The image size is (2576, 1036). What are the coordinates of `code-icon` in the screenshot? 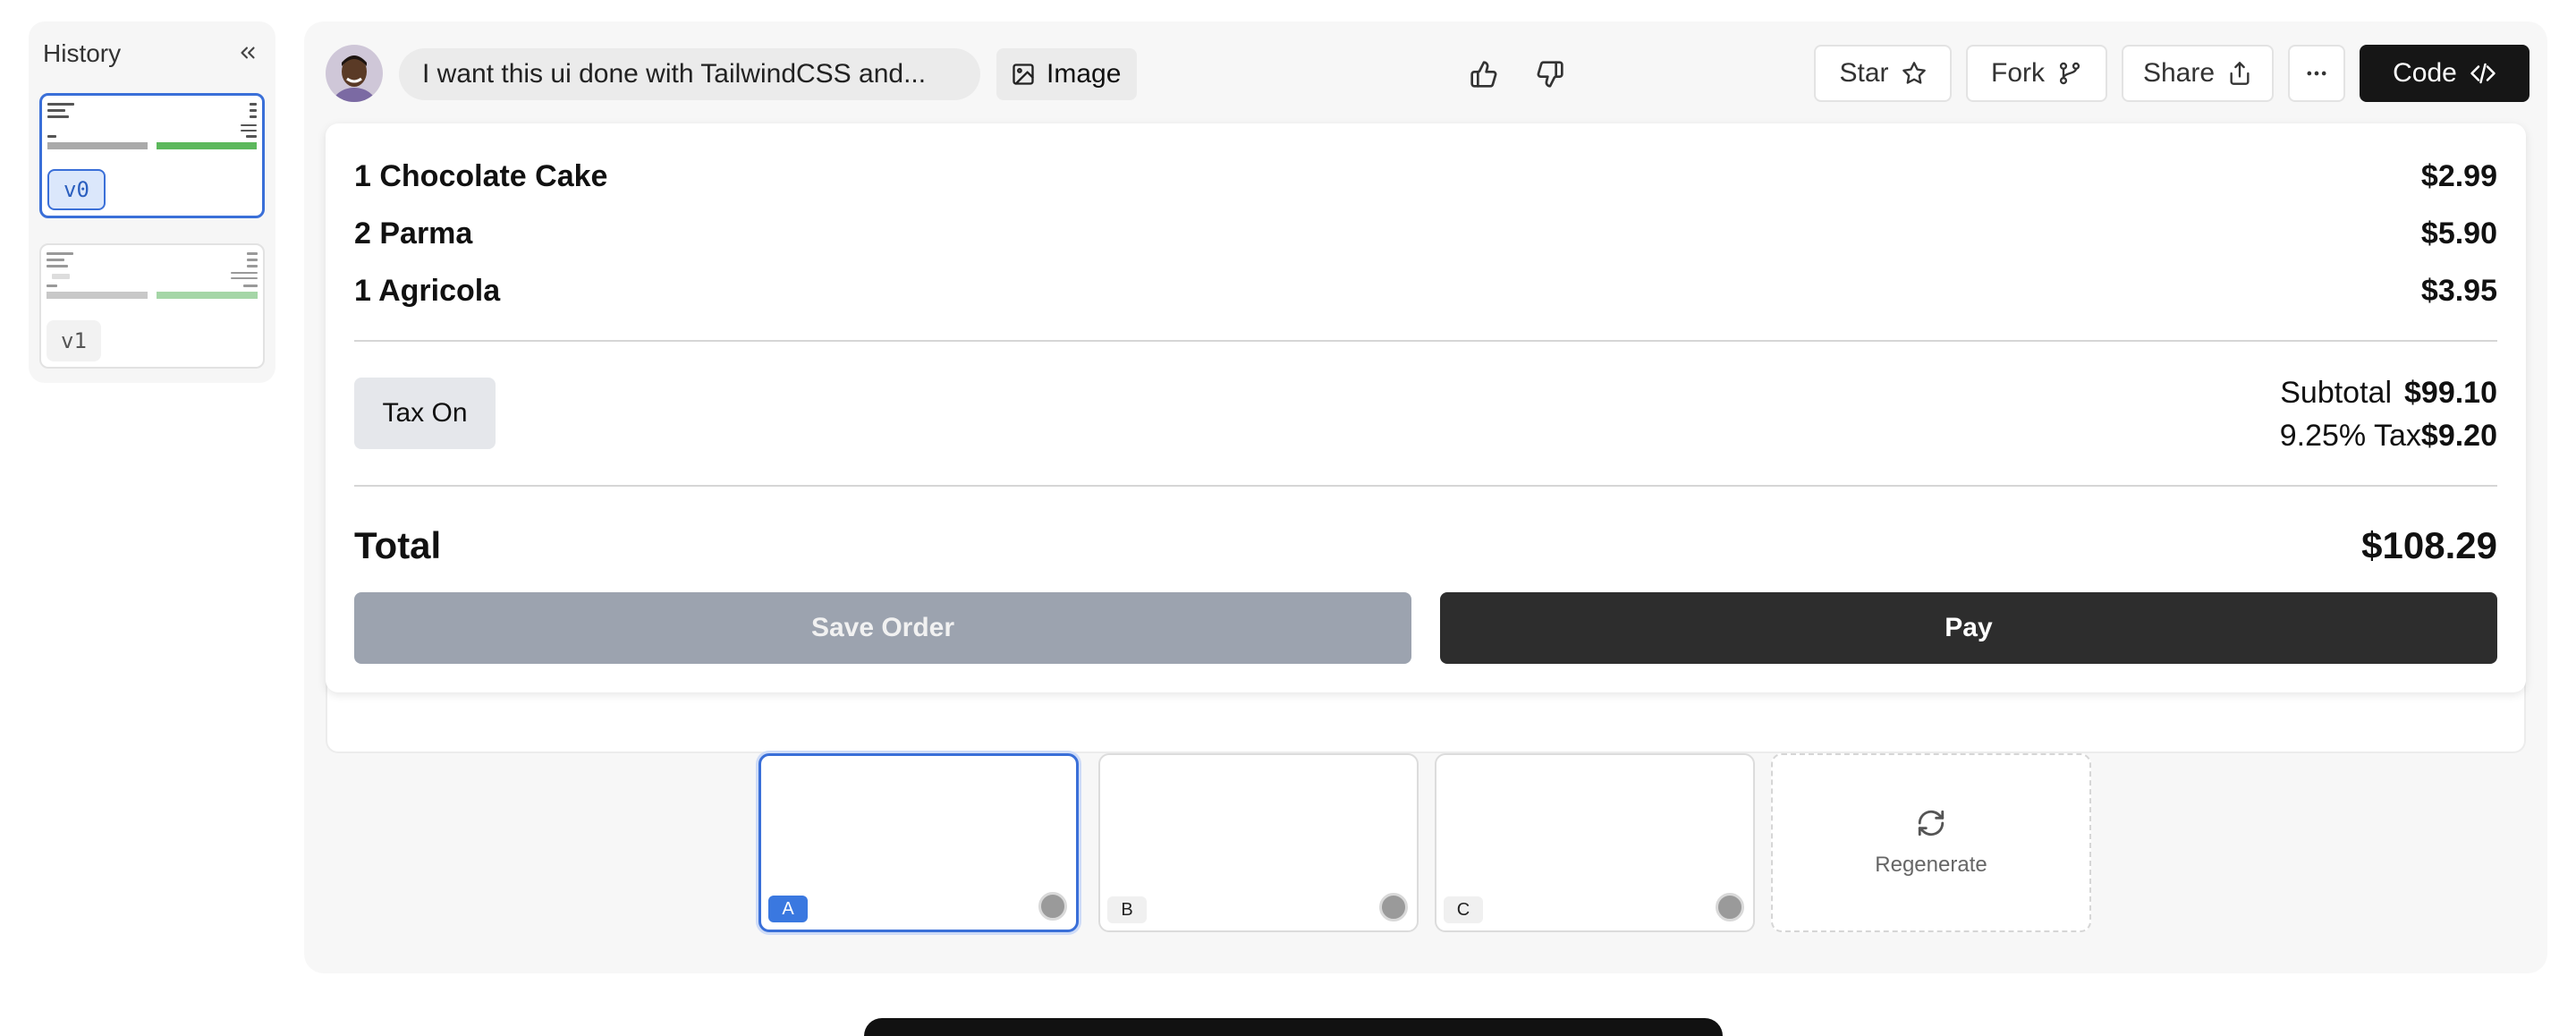 It's located at (2483, 74).